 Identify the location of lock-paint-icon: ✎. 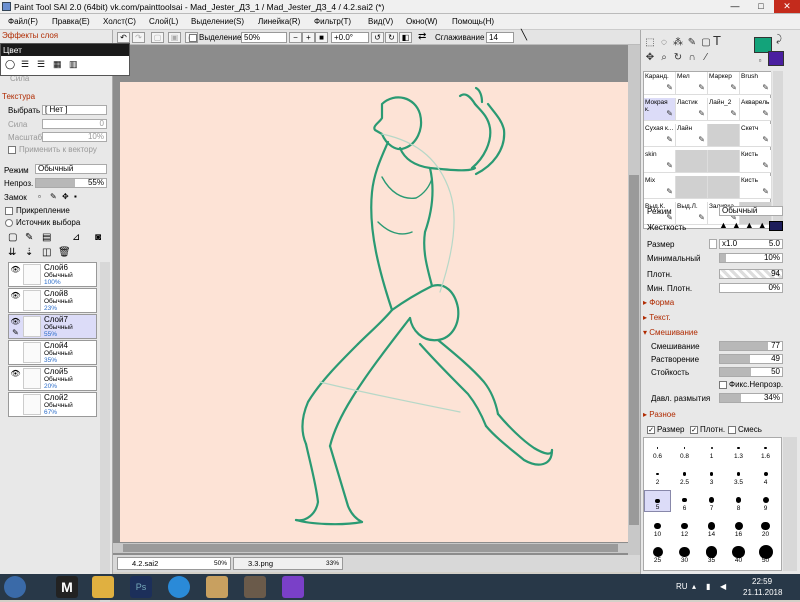
(53, 196).